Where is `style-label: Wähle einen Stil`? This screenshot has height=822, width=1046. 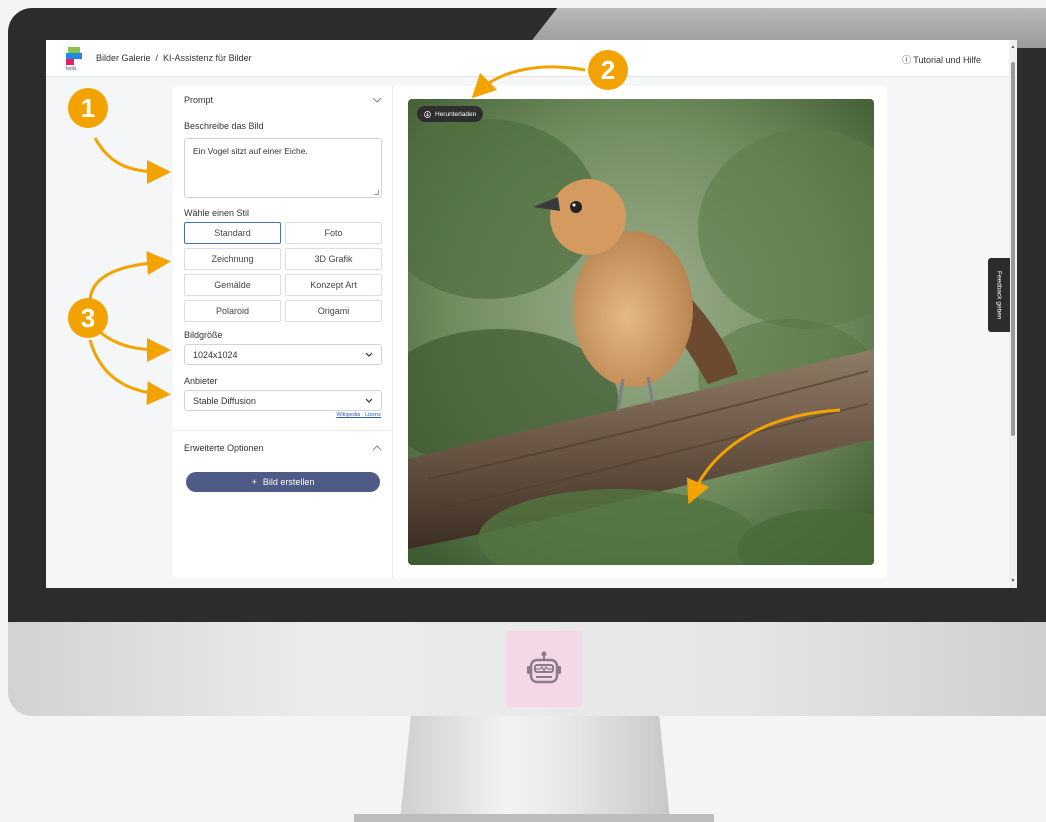 style-label: Wähle einen Stil is located at coordinates (217, 213).